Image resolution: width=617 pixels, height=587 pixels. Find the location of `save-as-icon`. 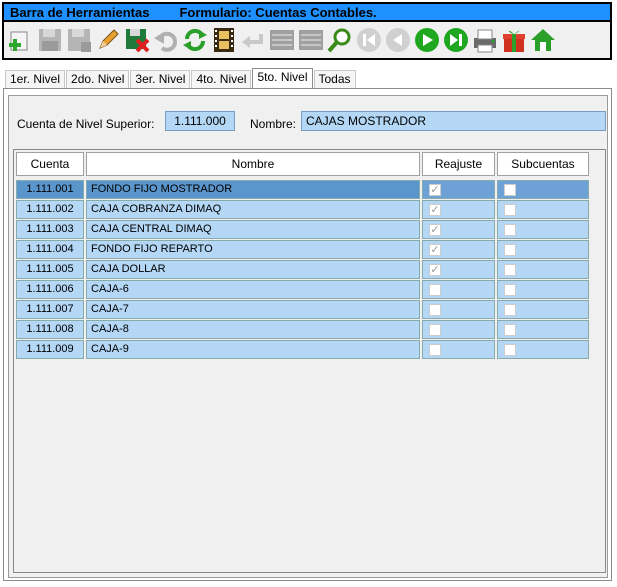

save-as-icon is located at coordinates (79, 41).